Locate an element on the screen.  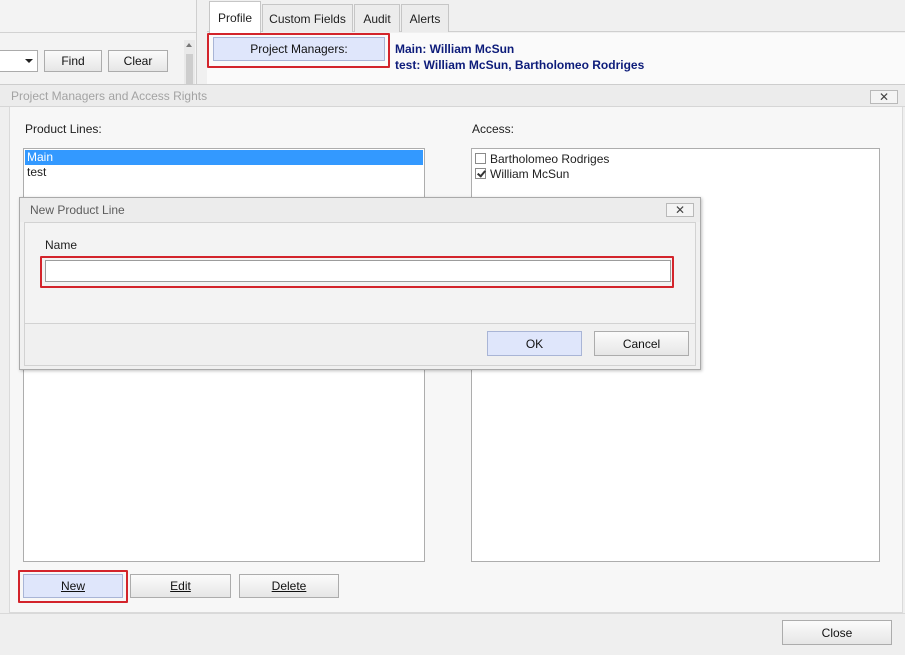
tab-strip: Profile Custom Fields Audit Alerts is located at coordinates (556, 16).